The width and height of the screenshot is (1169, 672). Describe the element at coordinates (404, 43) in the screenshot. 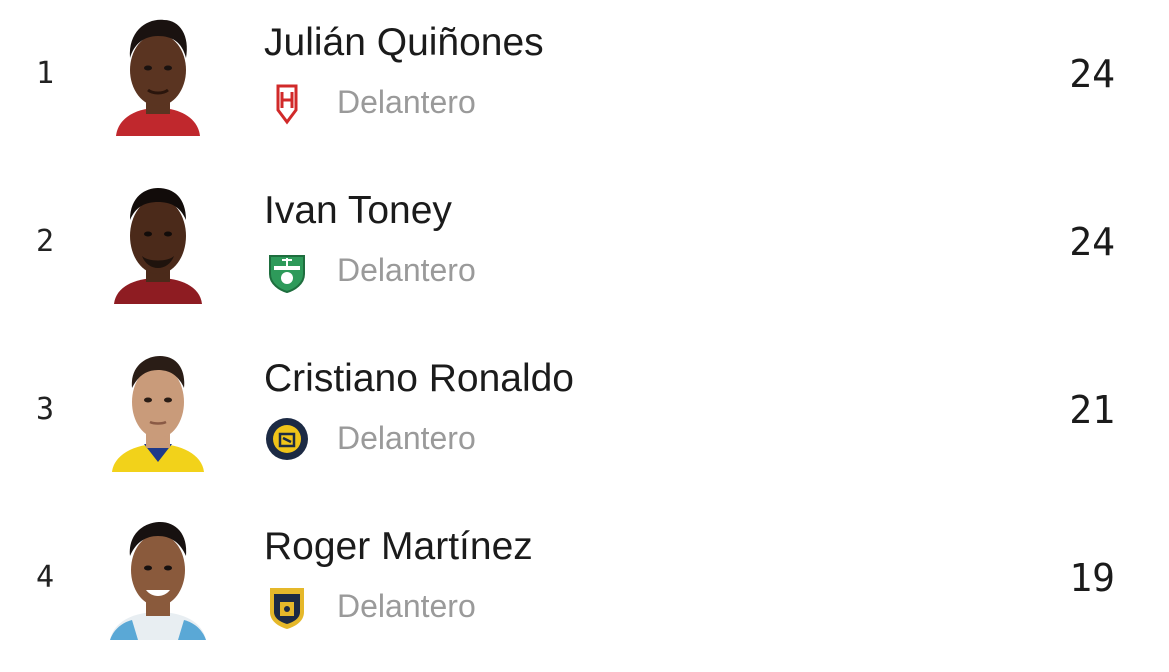

I see `player-name: Julián Quiñones` at that location.